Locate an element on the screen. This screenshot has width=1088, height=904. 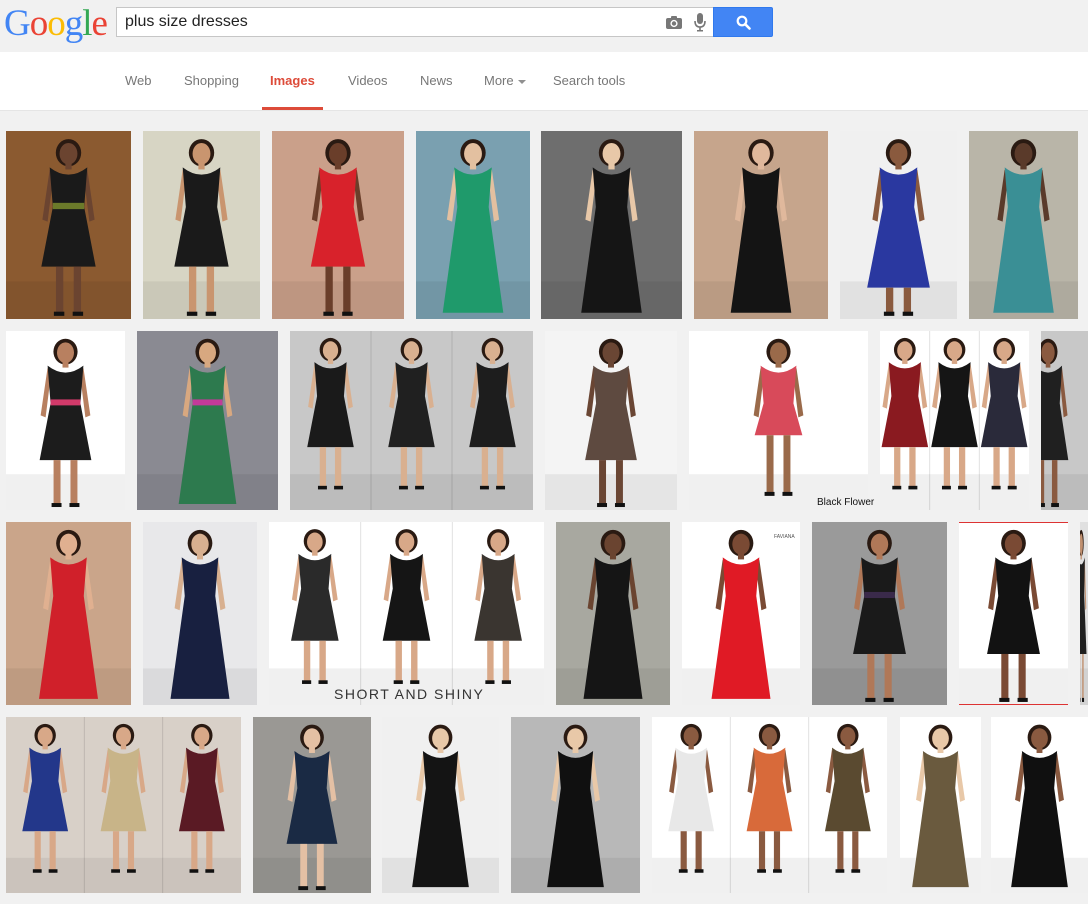
image-caption: SHORT AND SHINY is located at coordinates (409, 694).